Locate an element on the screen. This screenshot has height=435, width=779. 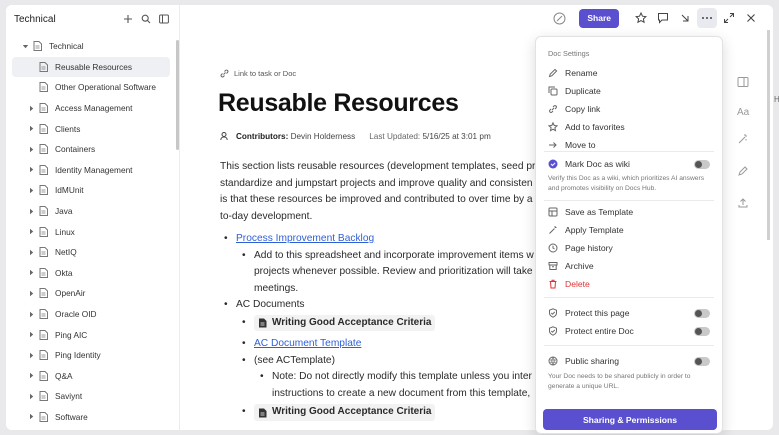
menu-item-rename: Rename is located at coordinates (629, 73).